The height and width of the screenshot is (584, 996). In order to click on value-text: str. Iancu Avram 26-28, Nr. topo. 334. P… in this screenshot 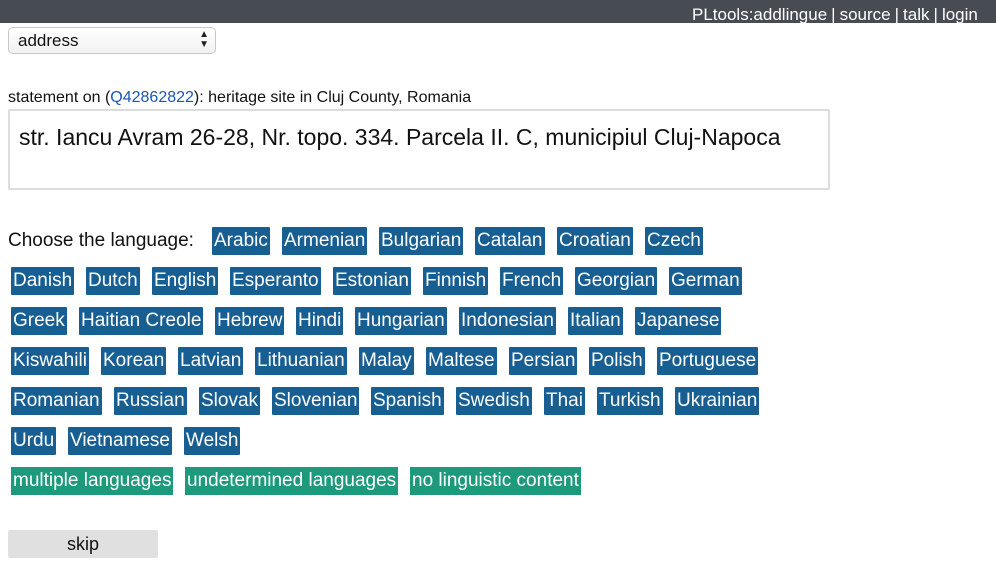, I will do `click(400, 137)`.